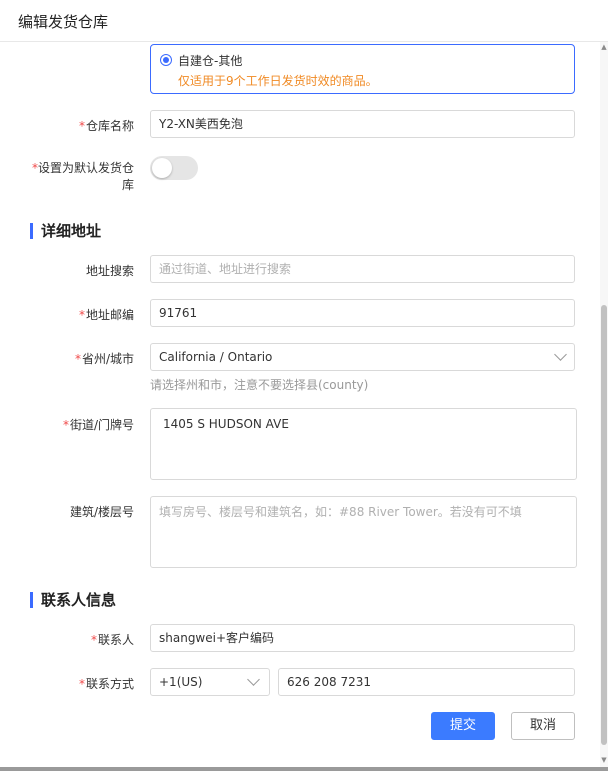  What do you see at coordinates (63, 22) in the screenshot?
I see `dialog-title: 编辑发货仓库` at bounding box center [63, 22].